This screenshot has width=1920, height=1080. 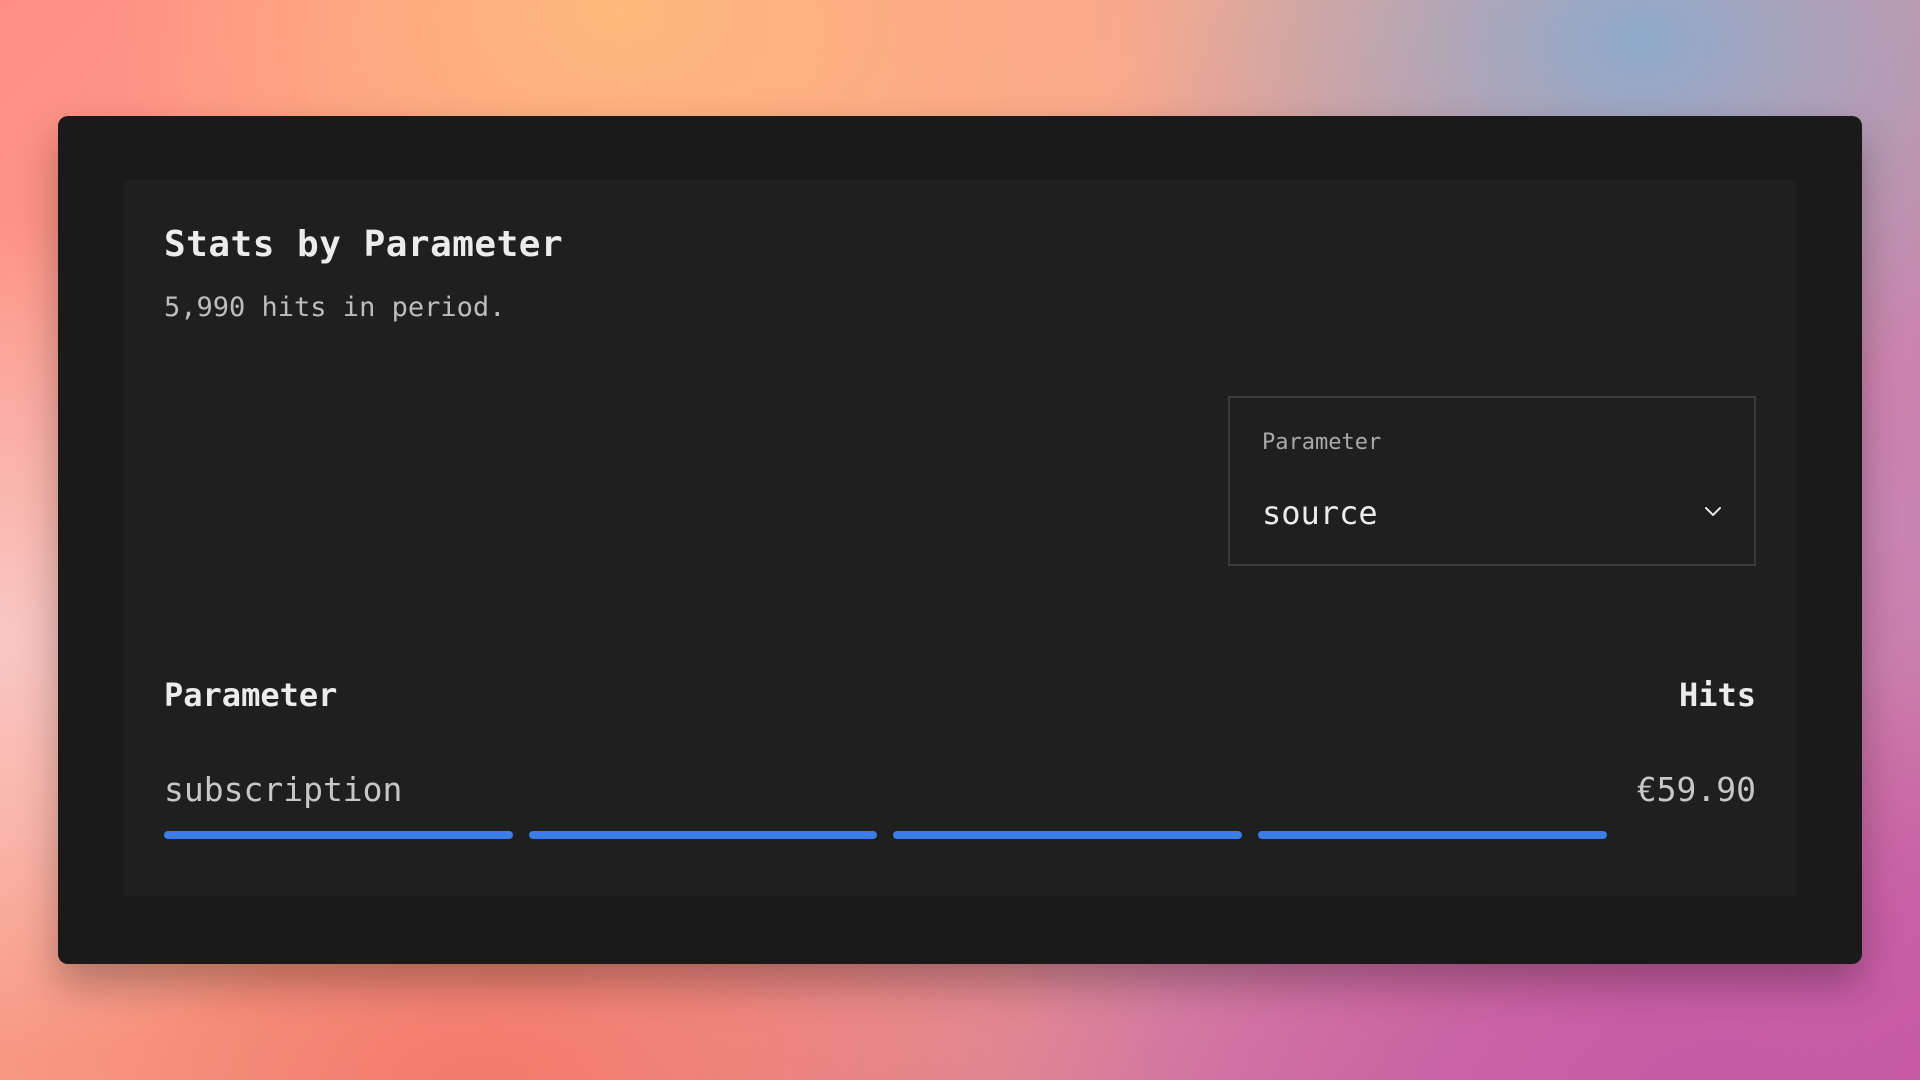 I want to click on hits-bar, so click(x=921, y=835).